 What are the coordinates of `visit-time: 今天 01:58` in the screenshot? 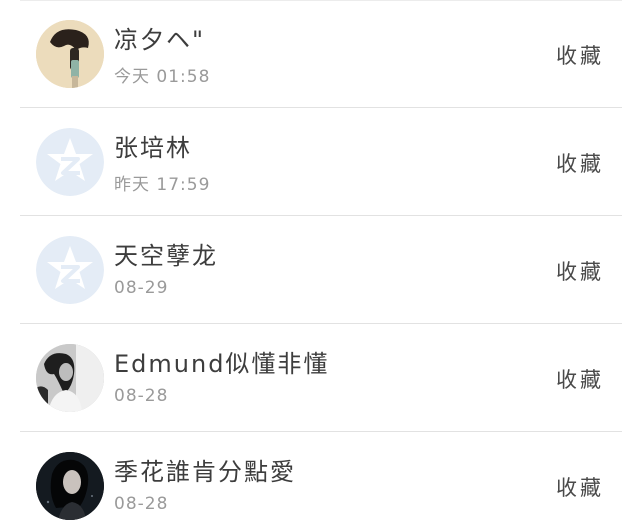 It's located at (162, 77).